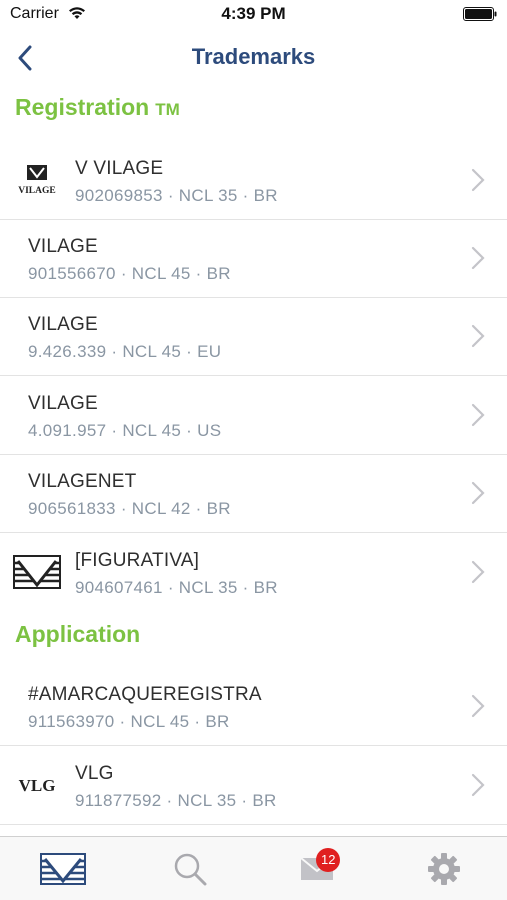 The height and width of the screenshot is (900, 507). What do you see at coordinates (253, 786) in the screenshot?
I see `trademark-row: VLG VLG 911877592 · NCL 35 · BR` at bounding box center [253, 786].